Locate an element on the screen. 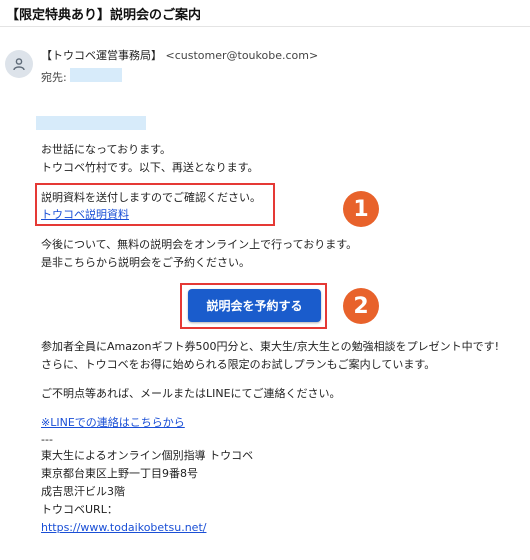 This screenshot has width=530, height=560. header-divider is located at coordinates (265, 26).